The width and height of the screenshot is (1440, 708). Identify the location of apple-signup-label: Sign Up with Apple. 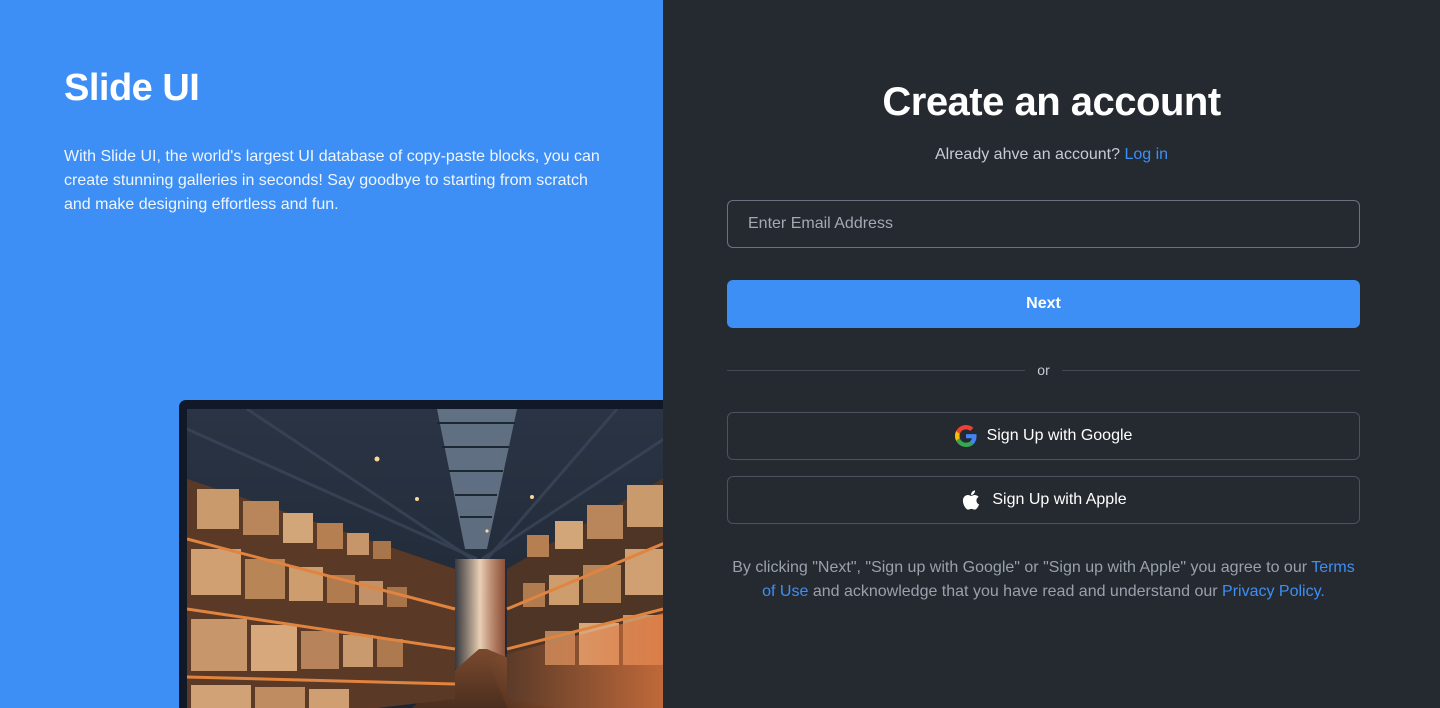
(1059, 499).